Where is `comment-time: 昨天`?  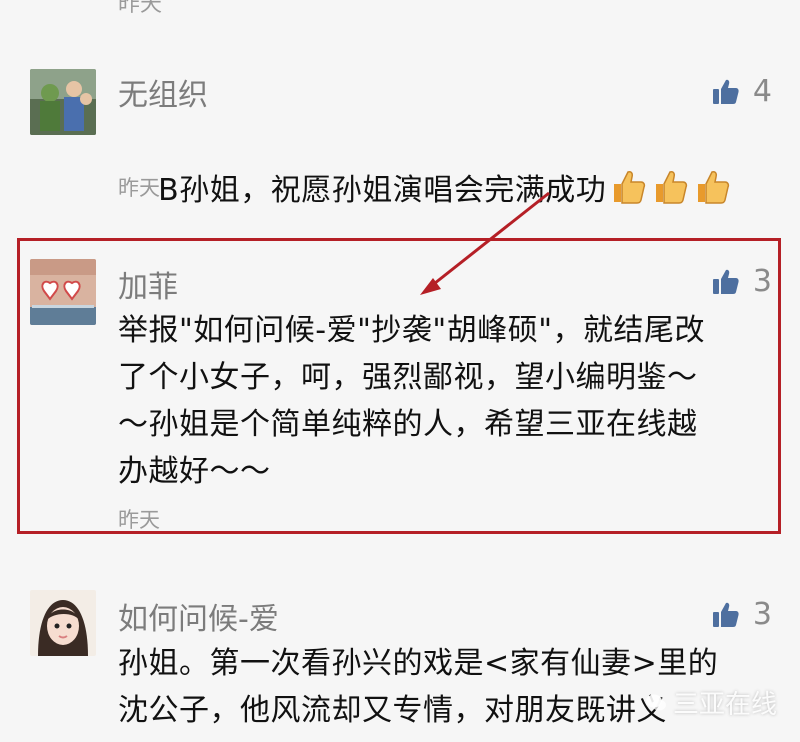
comment-time: 昨天 is located at coordinates (139, 520).